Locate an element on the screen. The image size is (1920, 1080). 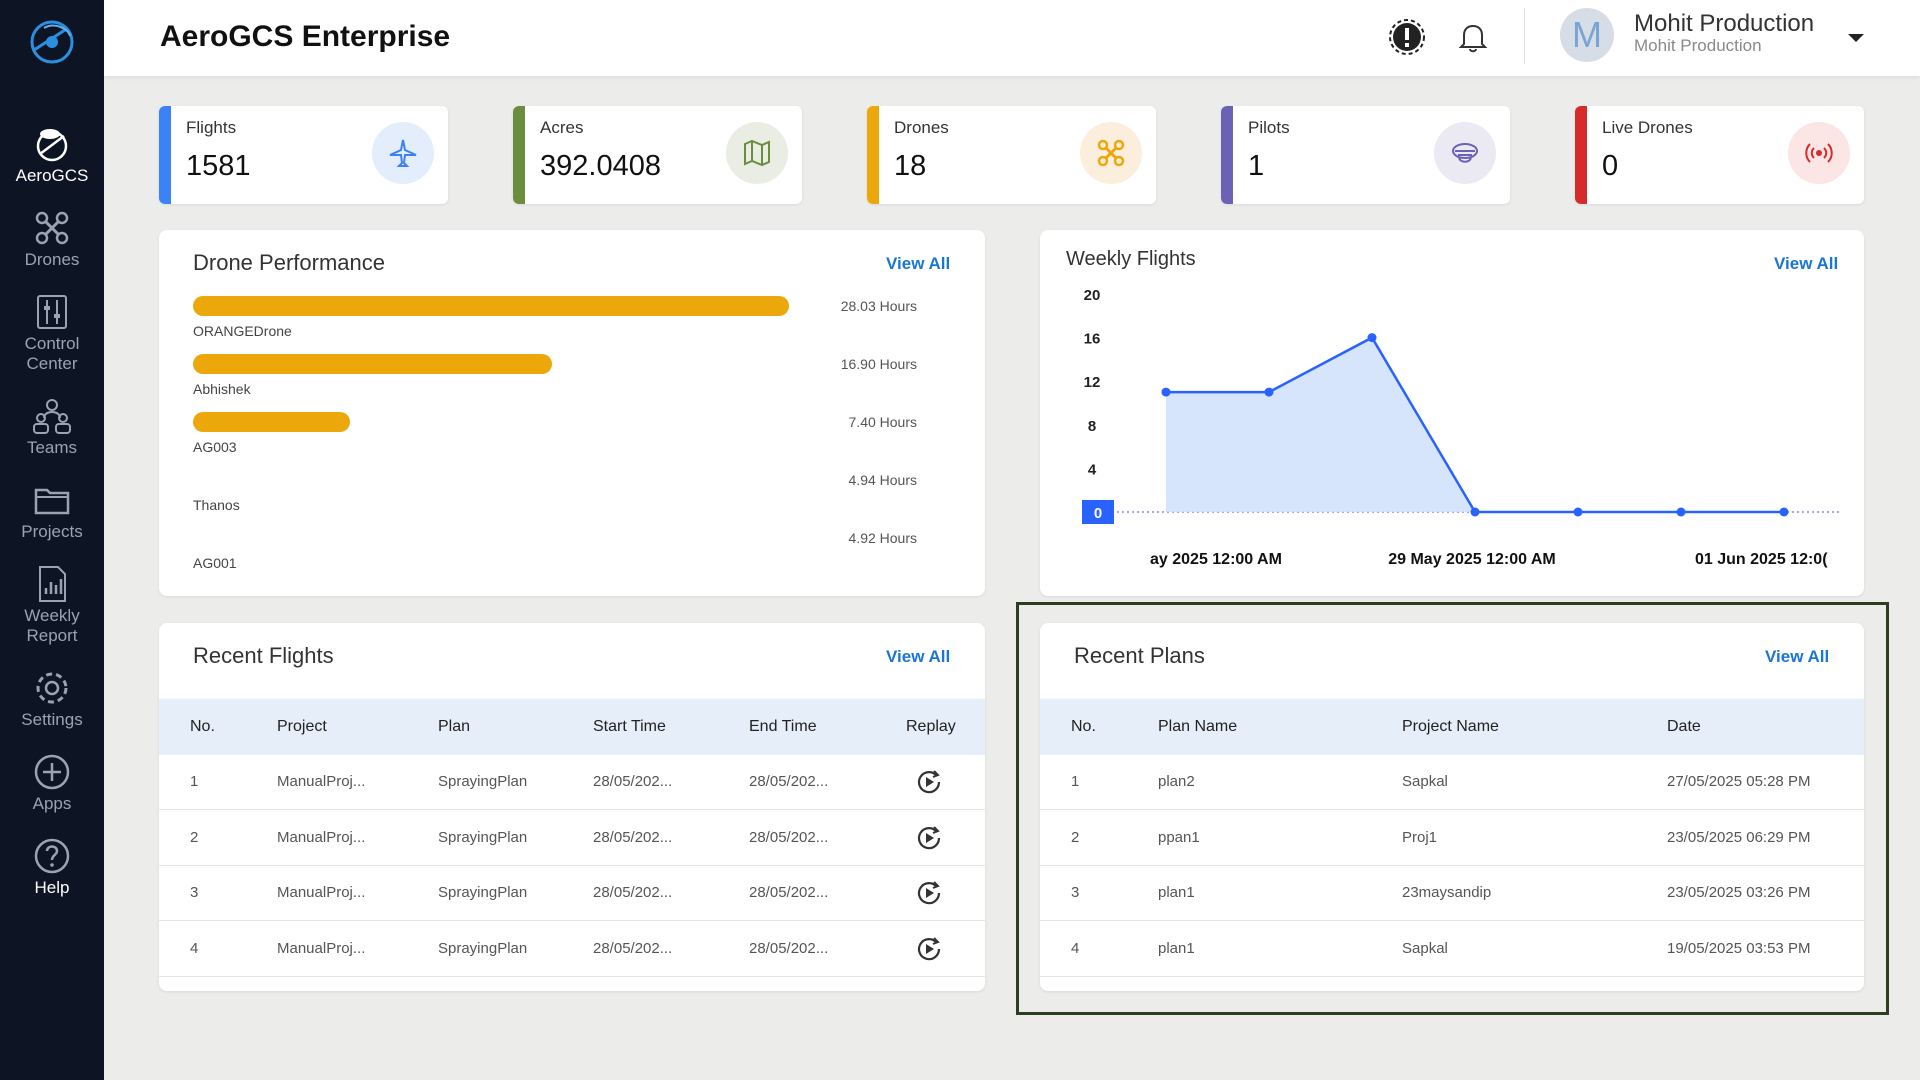
y-tick-label: 4 is located at coordinates (1092, 469).